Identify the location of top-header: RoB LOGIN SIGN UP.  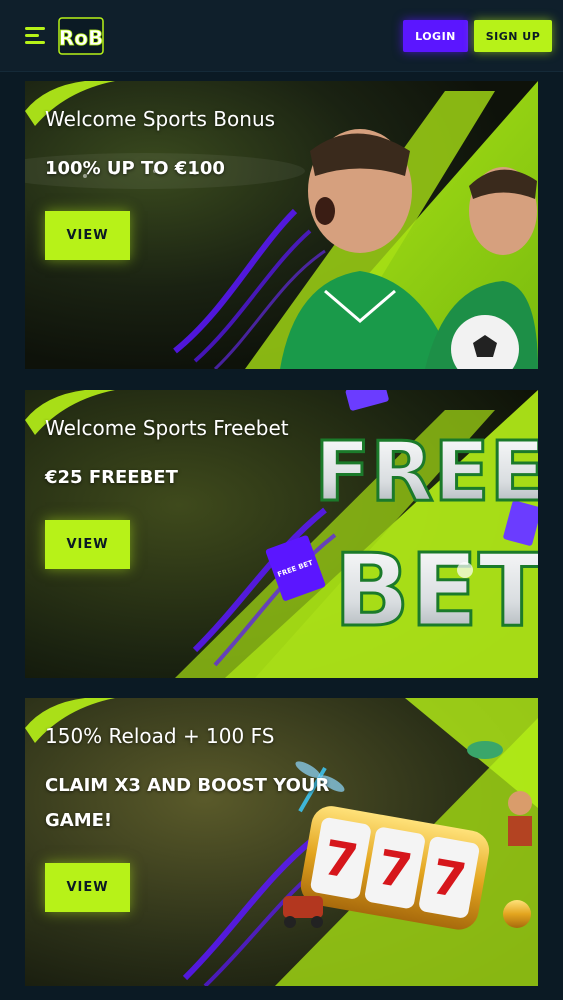
(281, 36).